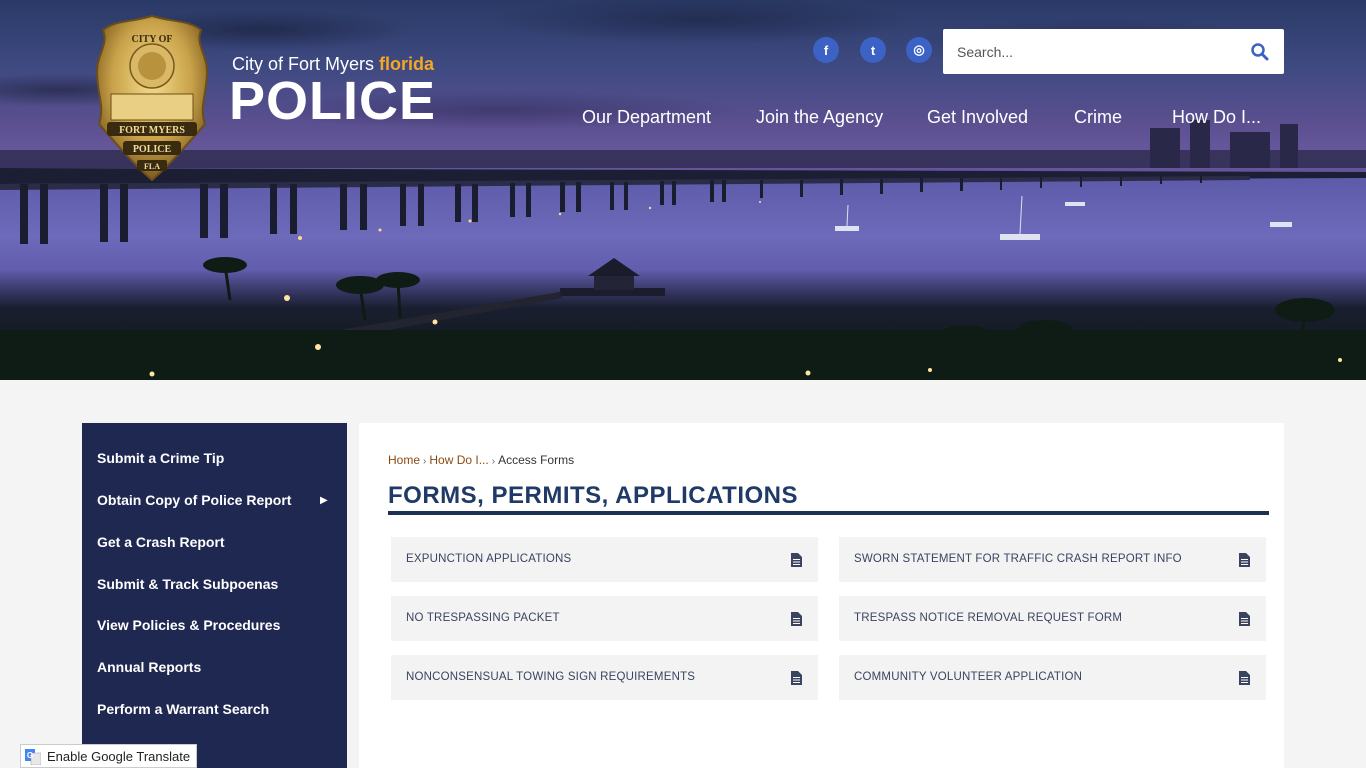 The height and width of the screenshot is (768, 1366). I want to click on search-box, so click(1113, 51).